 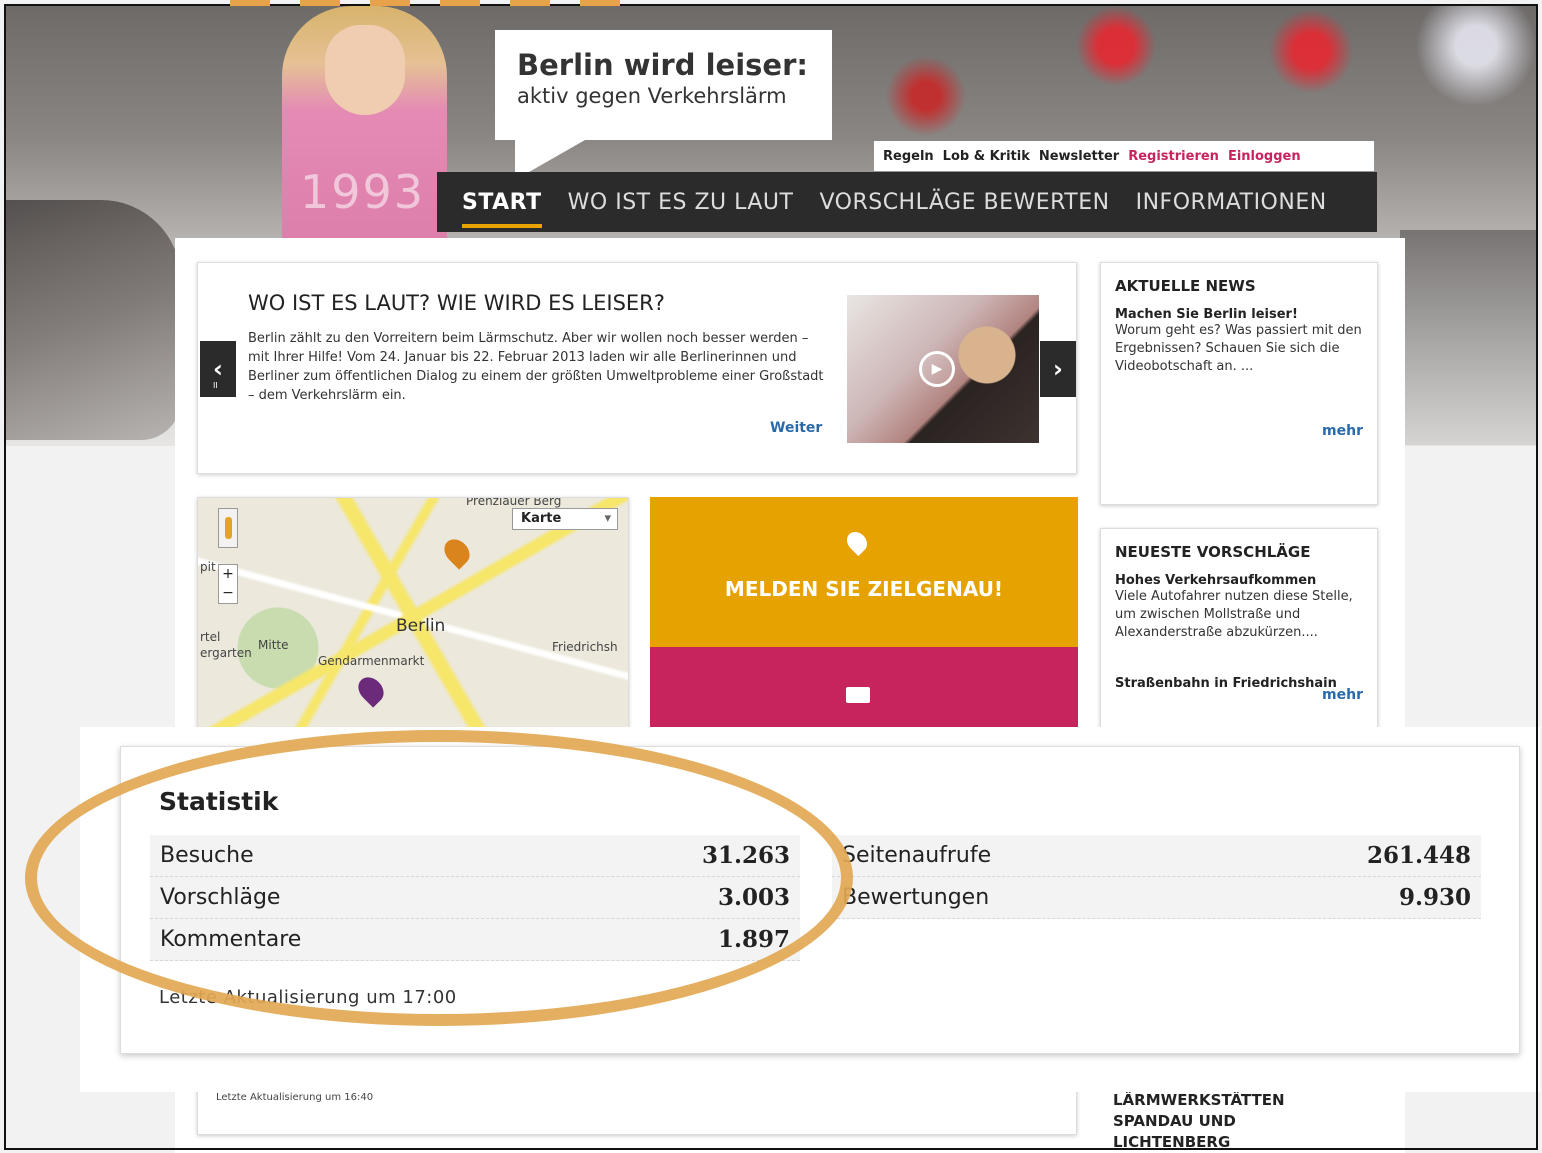 What do you see at coordinates (93, 320) in the screenshot?
I see `car-image-left` at bounding box center [93, 320].